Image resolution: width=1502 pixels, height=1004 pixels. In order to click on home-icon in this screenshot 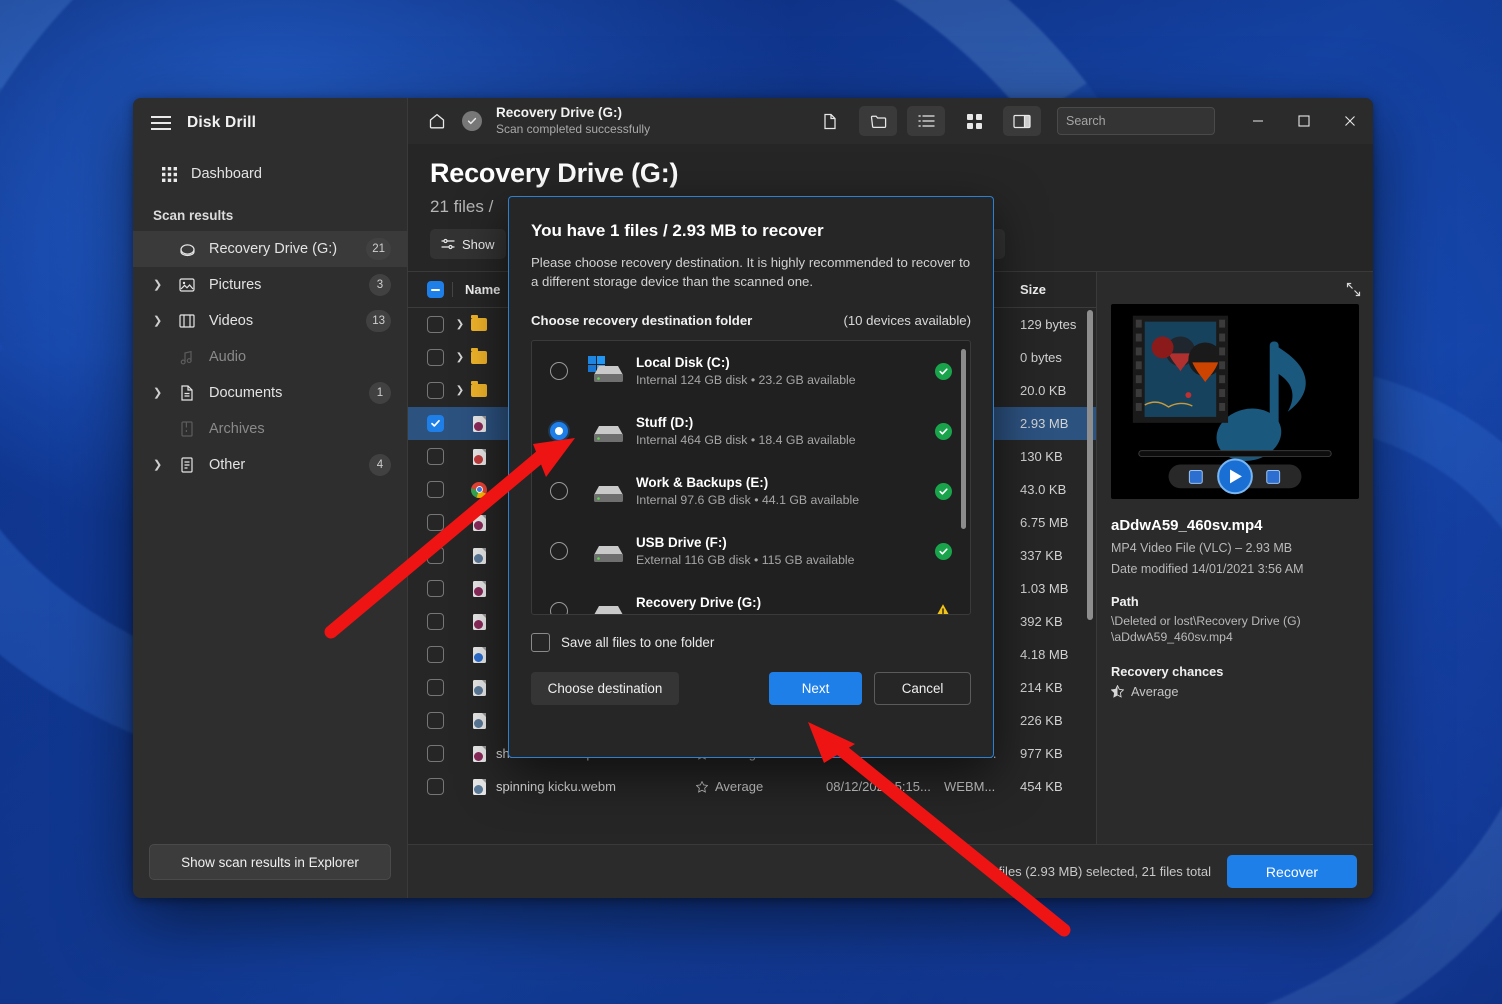, I will do `click(437, 121)`.